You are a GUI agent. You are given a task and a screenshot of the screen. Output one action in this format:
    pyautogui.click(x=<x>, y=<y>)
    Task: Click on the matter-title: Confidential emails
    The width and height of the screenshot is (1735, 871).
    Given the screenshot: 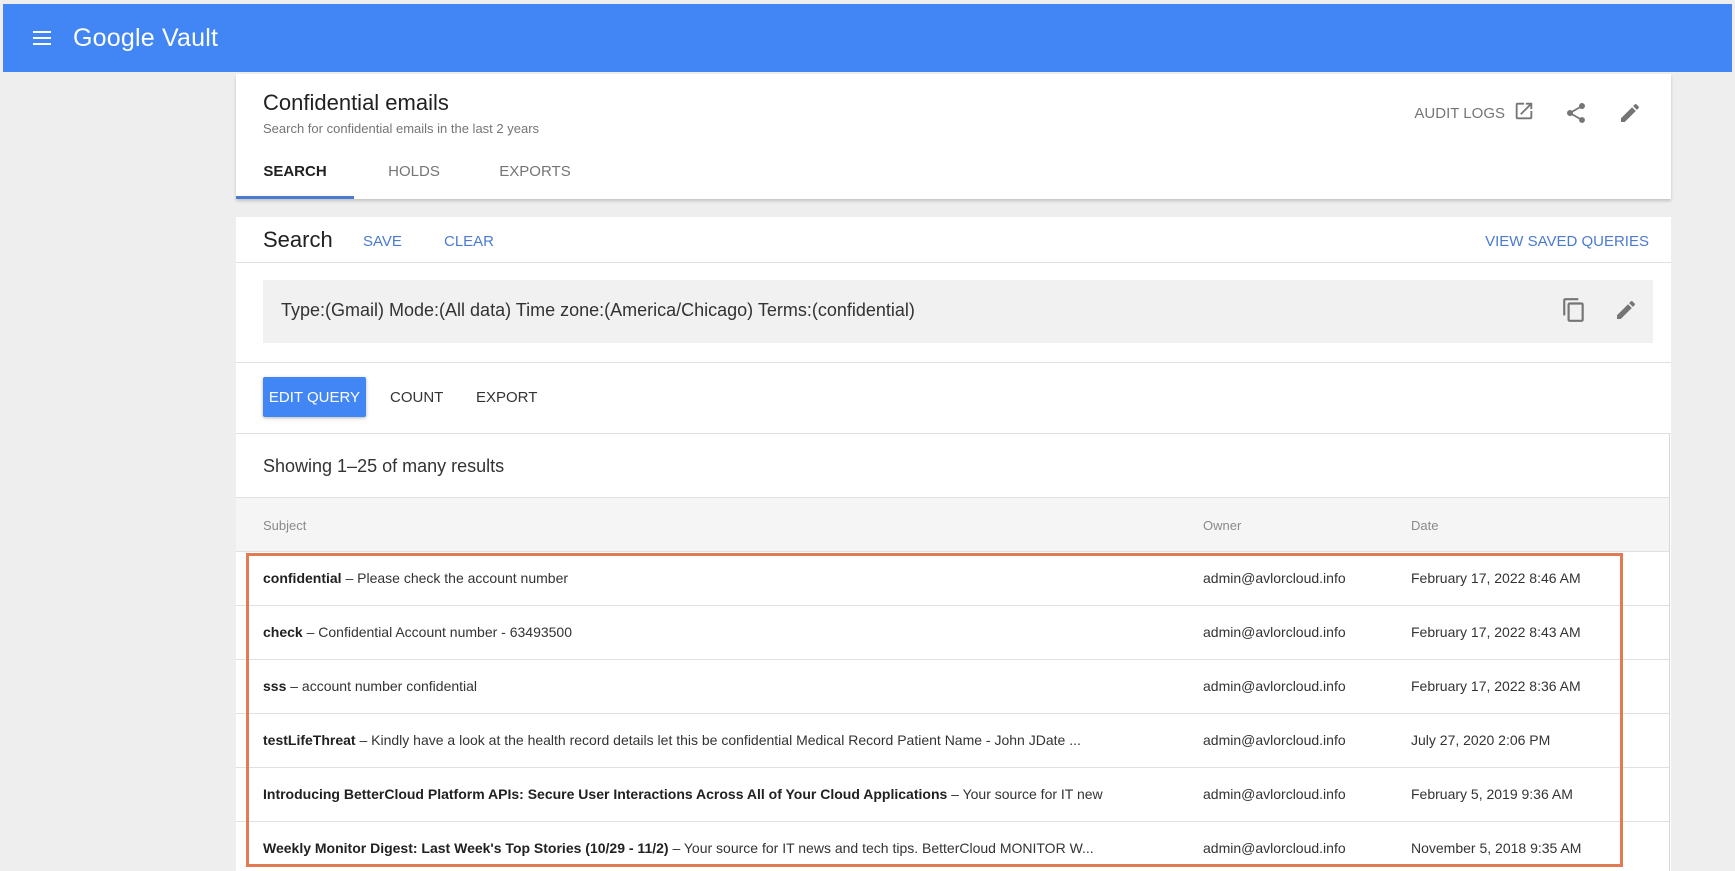 What is the action you would take?
    pyautogui.click(x=356, y=102)
    